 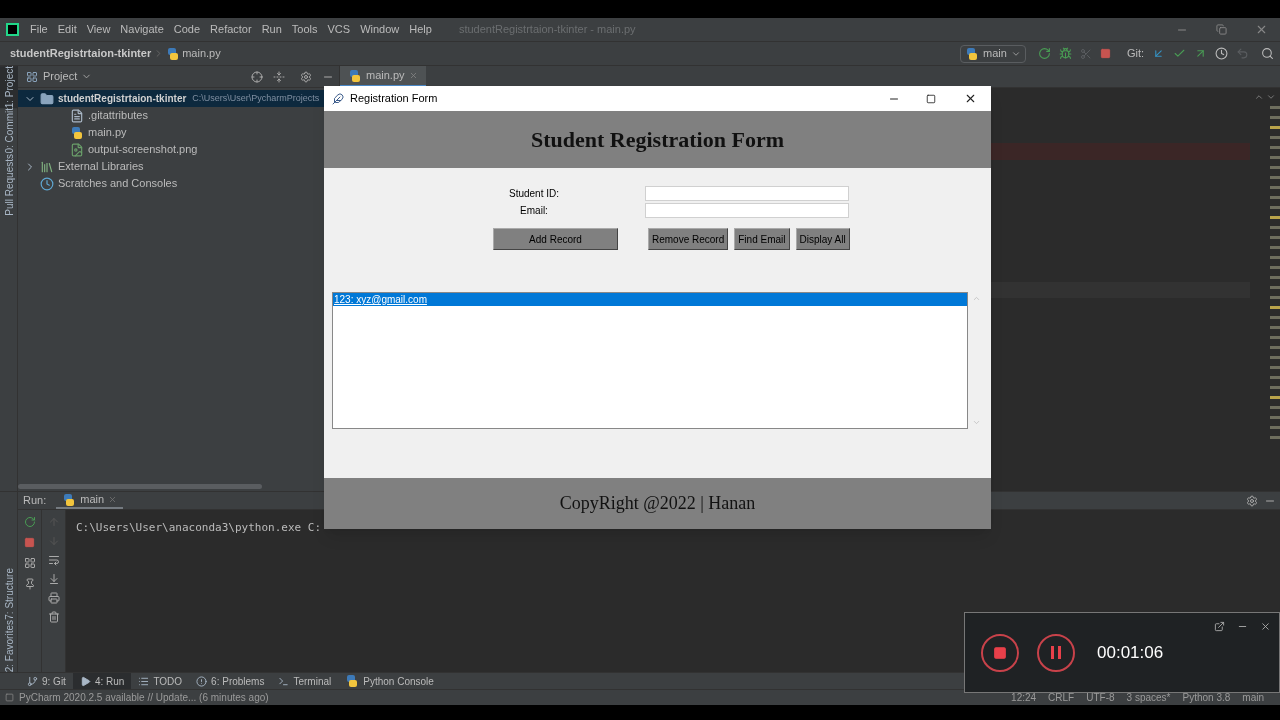 What do you see at coordinates (178, 149) in the screenshot?
I see `tree-item: output-screenshot.png` at bounding box center [178, 149].